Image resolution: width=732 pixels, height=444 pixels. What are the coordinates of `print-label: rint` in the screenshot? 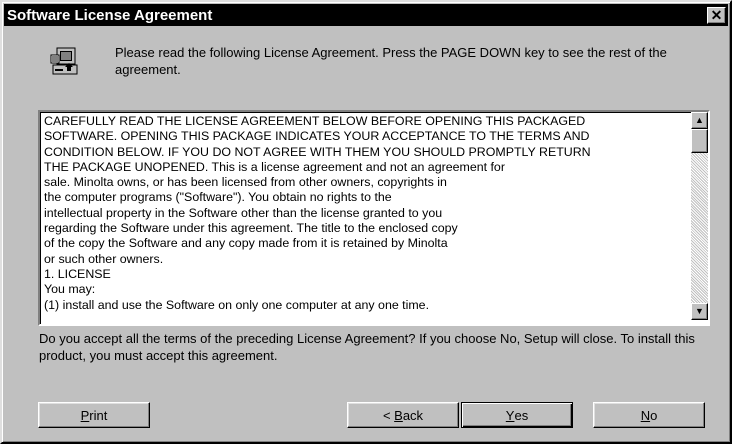 It's located at (98, 415).